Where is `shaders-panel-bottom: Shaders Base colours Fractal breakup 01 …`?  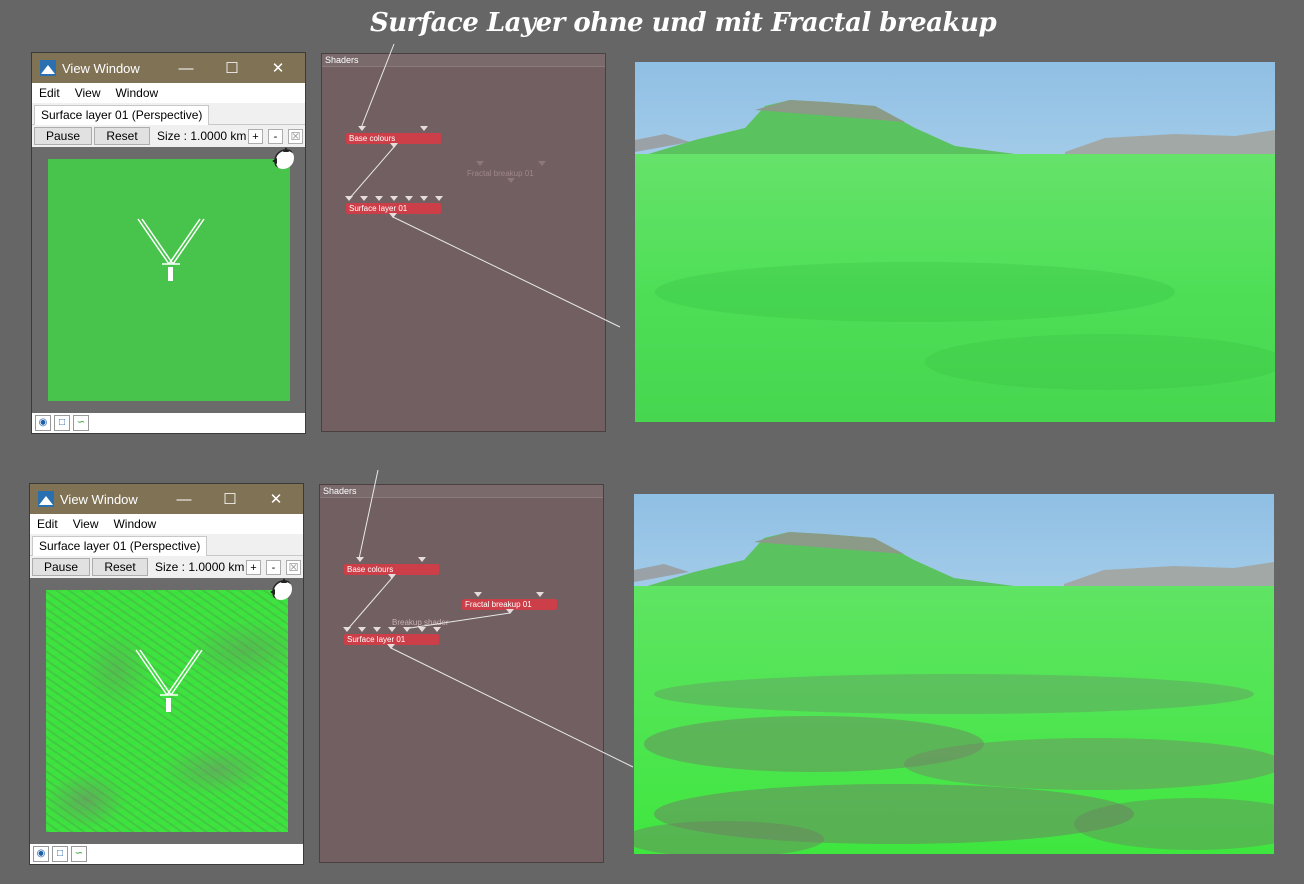
shaders-panel-bottom: Shaders Base colours Fractal breakup 01 … is located at coordinates (461, 673).